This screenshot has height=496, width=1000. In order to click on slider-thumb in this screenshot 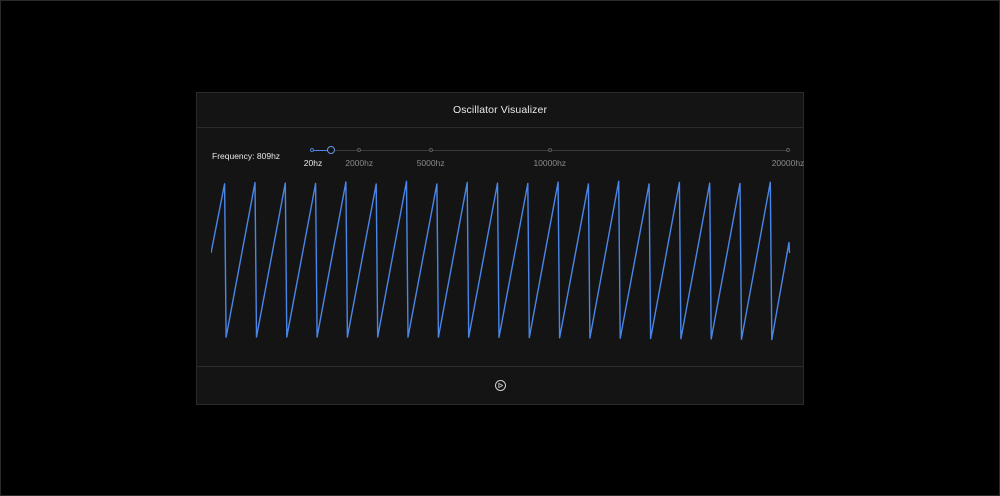, I will do `click(330, 150)`.